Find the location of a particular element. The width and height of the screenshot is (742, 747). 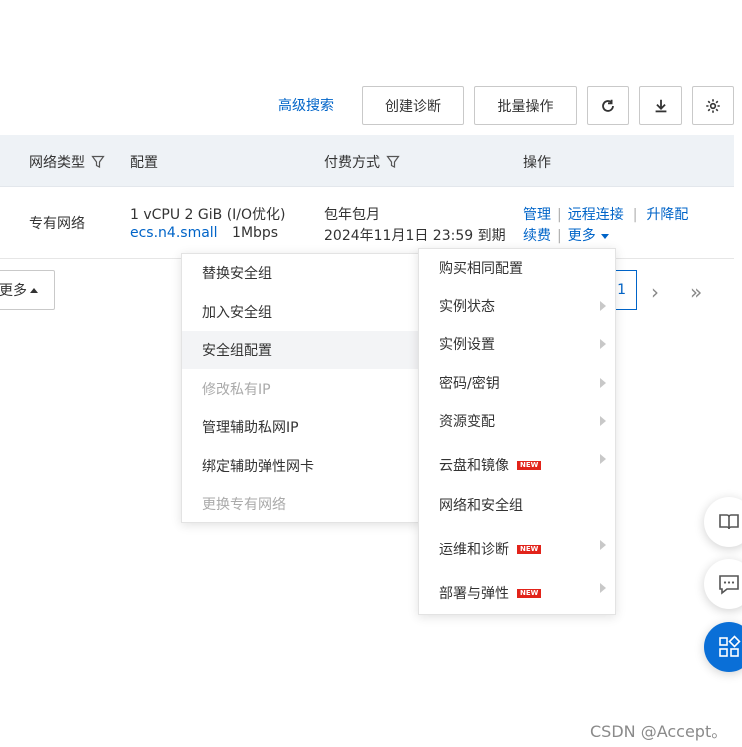

menu-item-label: 购买相同配置 is located at coordinates (481, 269).